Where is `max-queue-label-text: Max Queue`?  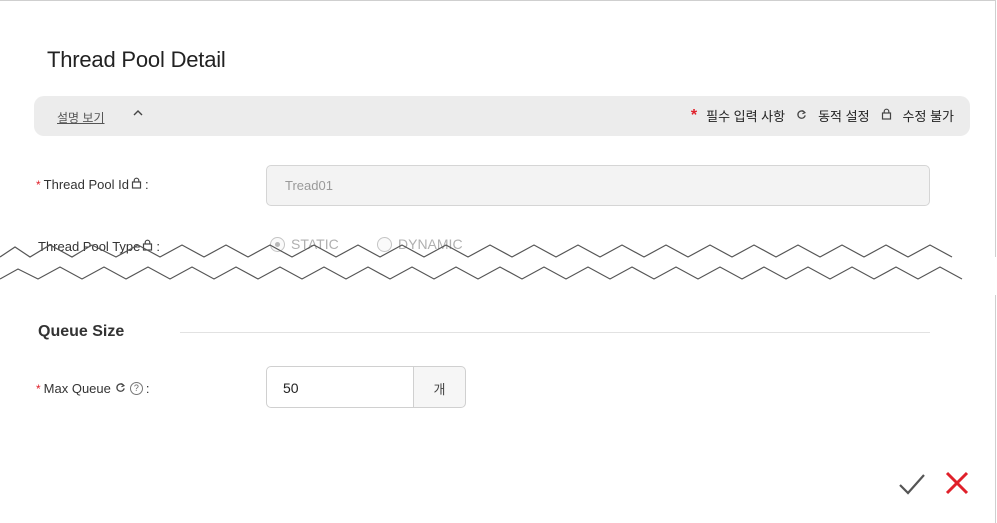
max-queue-label-text: Max Queue is located at coordinates (77, 388).